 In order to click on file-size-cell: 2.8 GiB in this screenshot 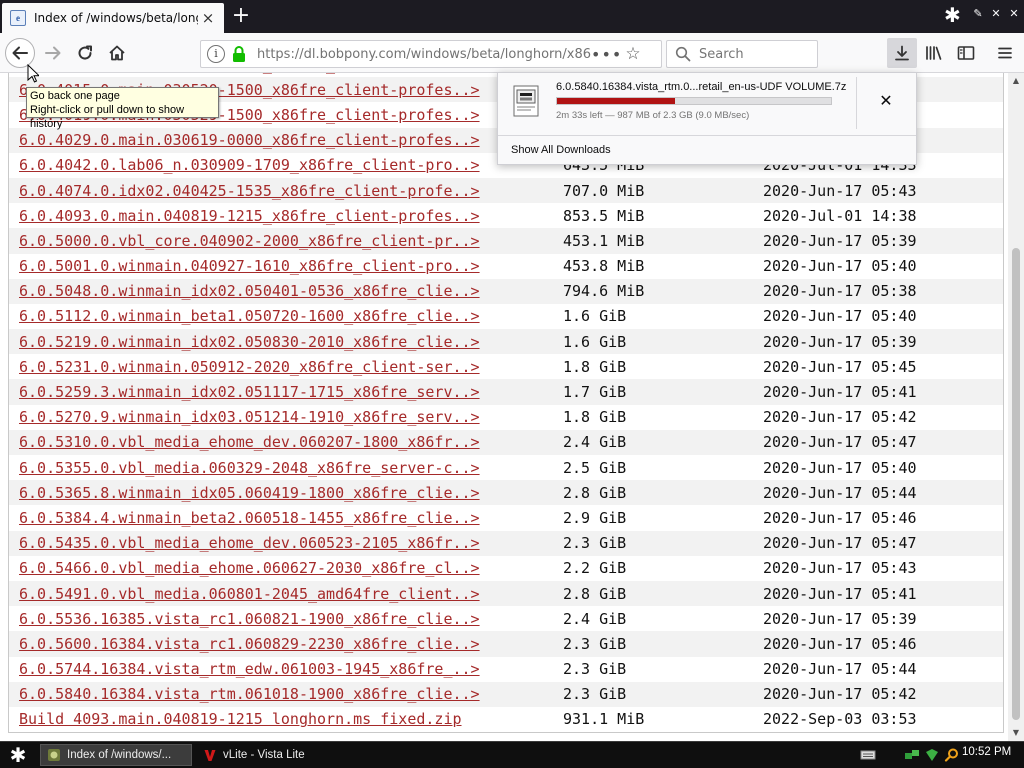, I will do `click(595, 593)`.